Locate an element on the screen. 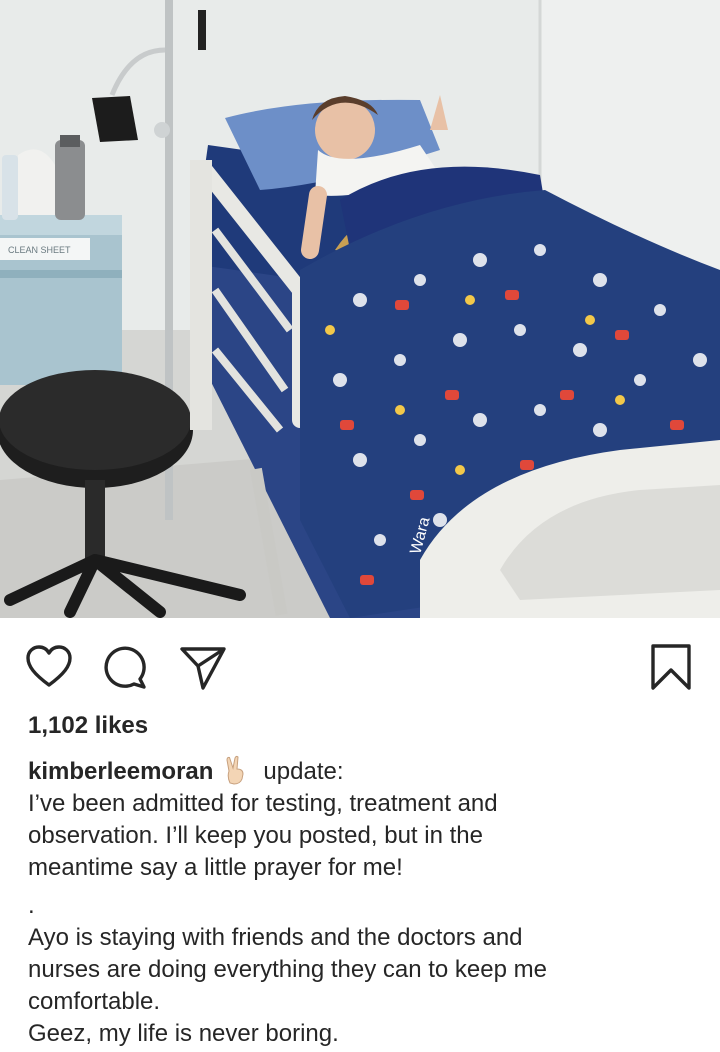  victory-hand-icon is located at coordinates (235, 770).